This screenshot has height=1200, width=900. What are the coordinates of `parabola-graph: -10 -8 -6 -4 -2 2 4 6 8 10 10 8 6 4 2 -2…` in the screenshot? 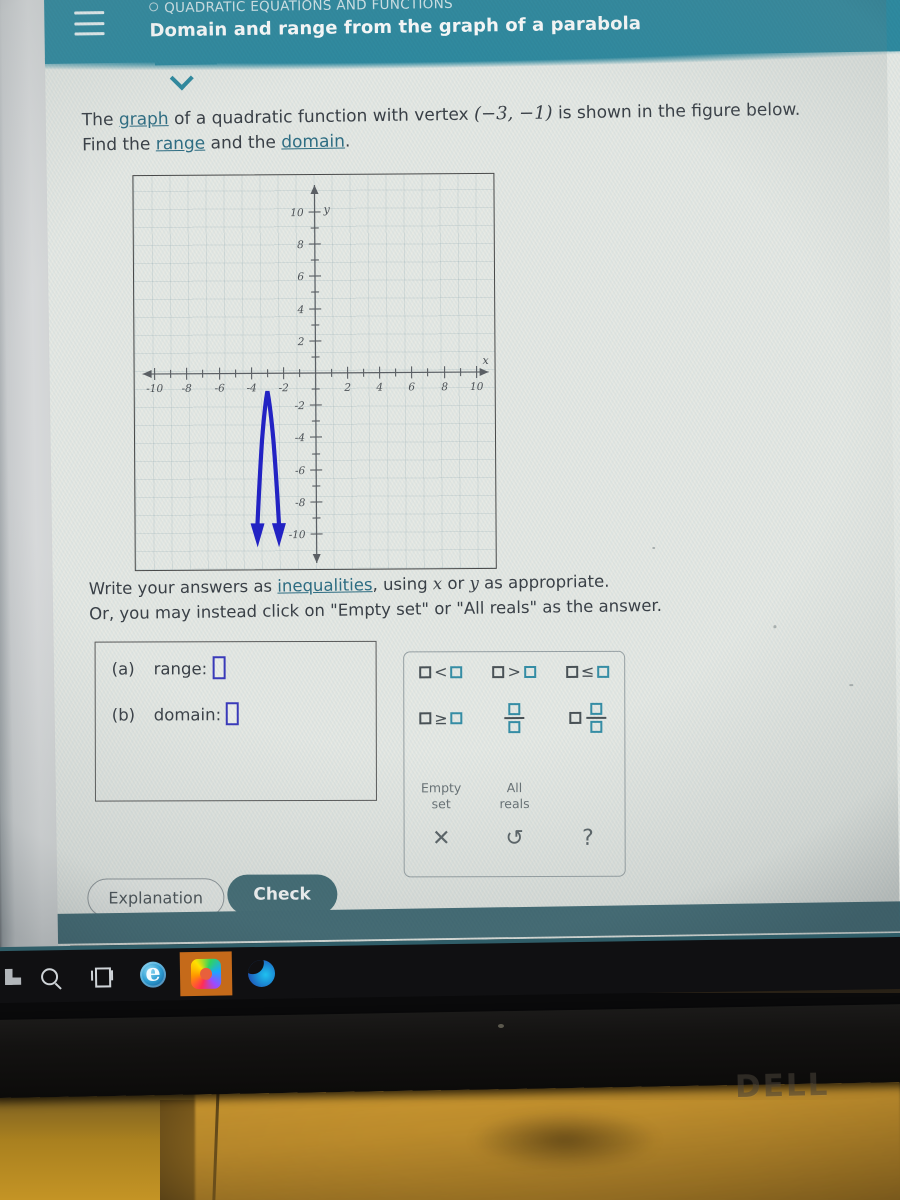 It's located at (314, 372).